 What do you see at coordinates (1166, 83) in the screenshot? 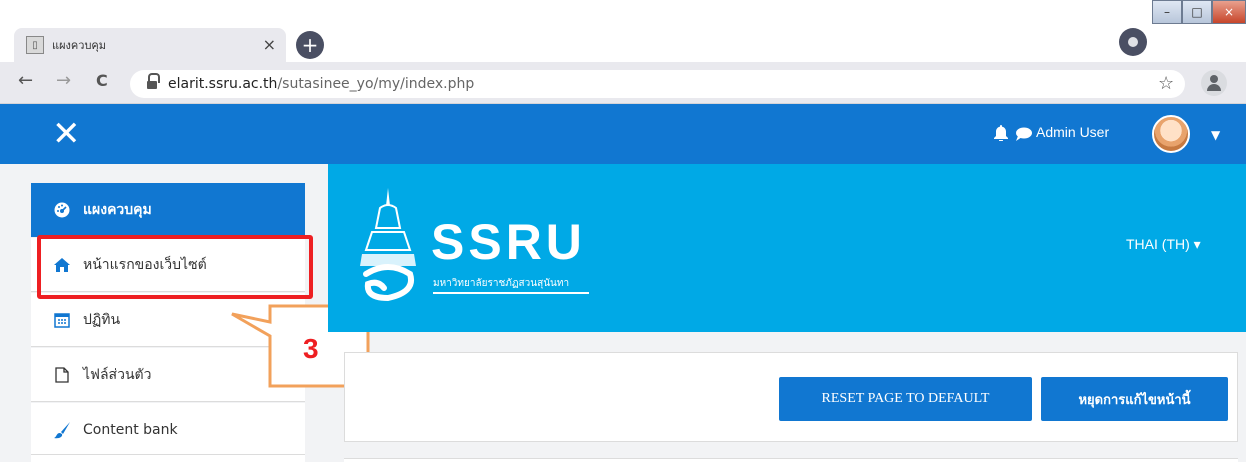
I see `bookmark-star-icon: ☆` at bounding box center [1166, 83].